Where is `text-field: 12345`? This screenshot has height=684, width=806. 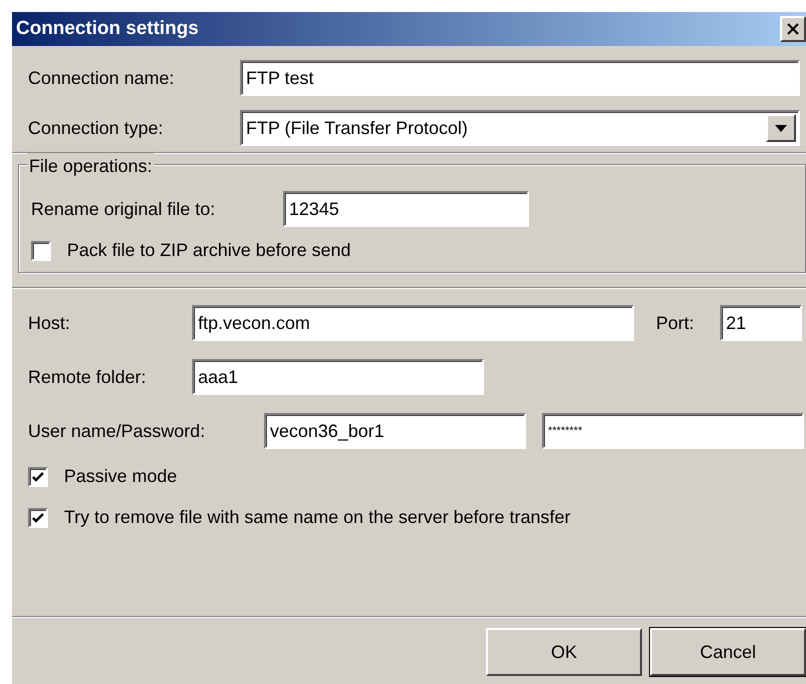 text-field: 12345 is located at coordinates (406, 209).